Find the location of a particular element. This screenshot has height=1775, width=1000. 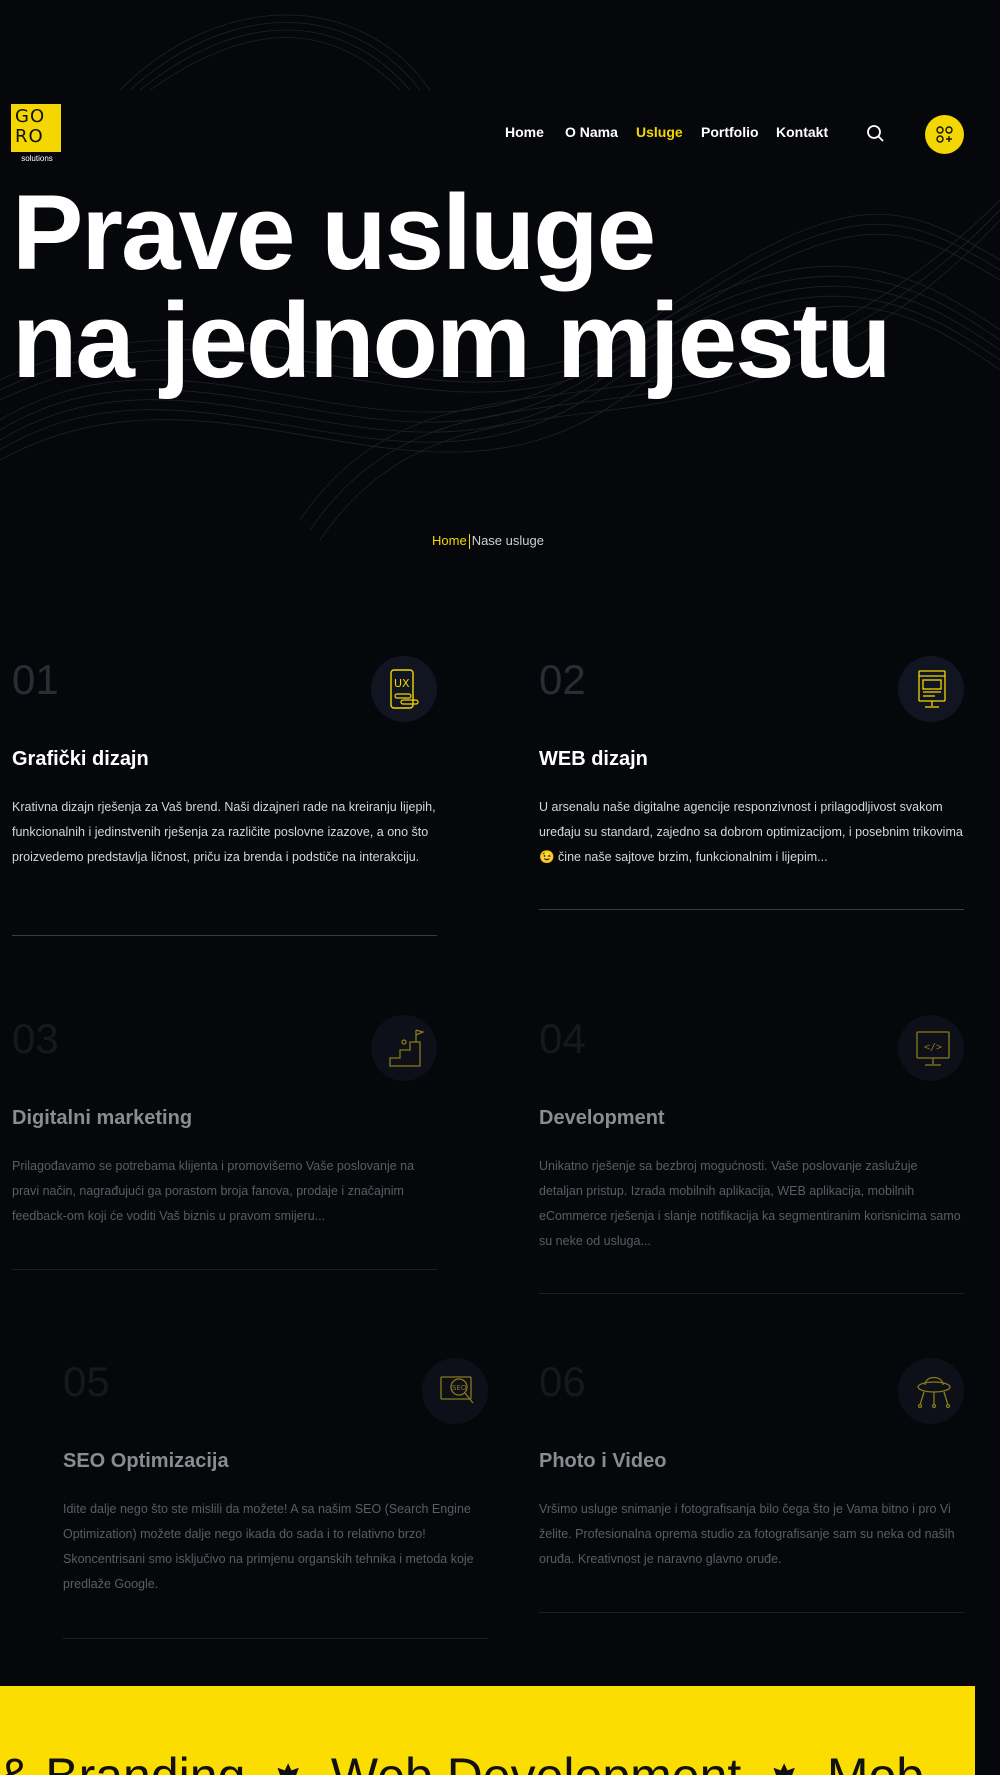

service-number: 04 is located at coordinates (562, 1038).